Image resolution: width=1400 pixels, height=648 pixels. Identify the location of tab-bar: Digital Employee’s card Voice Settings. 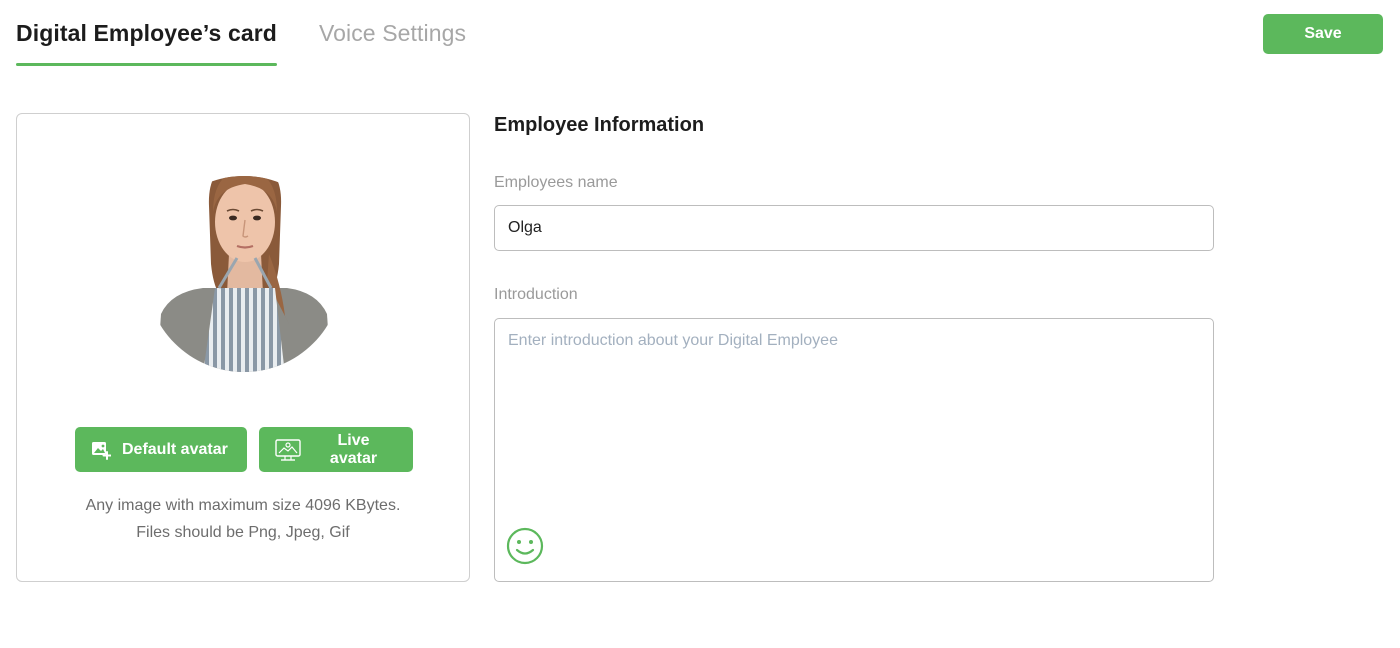
(262, 33).